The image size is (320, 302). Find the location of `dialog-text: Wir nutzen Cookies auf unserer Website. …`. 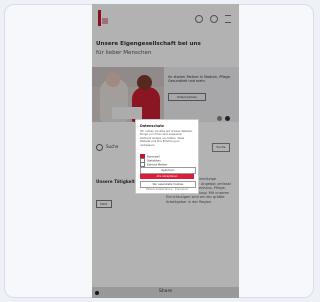

dialog-text: Wir nutzen Cookies auf unserer Website. … is located at coordinates (166, 138).